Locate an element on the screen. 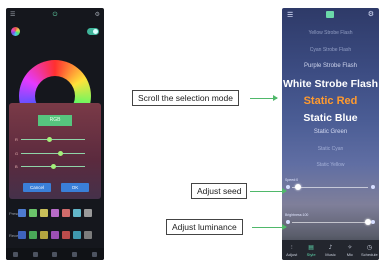 This screenshot has height=263, width=381. callout-adjust-speed: Adjust seed is located at coordinates (219, 191).